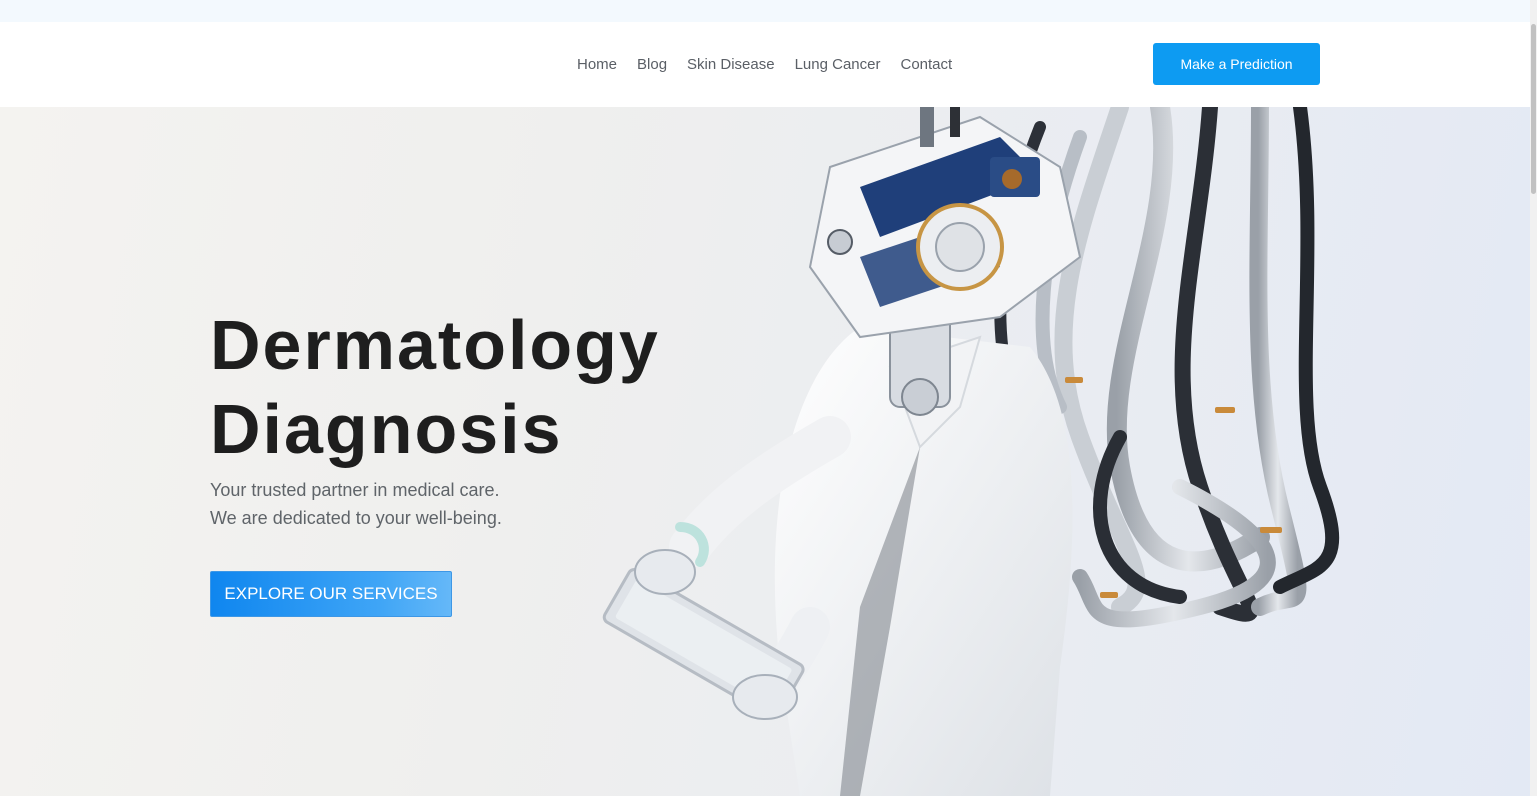 Image resolution: width=1537 pixels, height=796 pixels. Describe the element at coordinates (927, 64) in the screenshot. I see `nav-link-contact: Contact` at that location.